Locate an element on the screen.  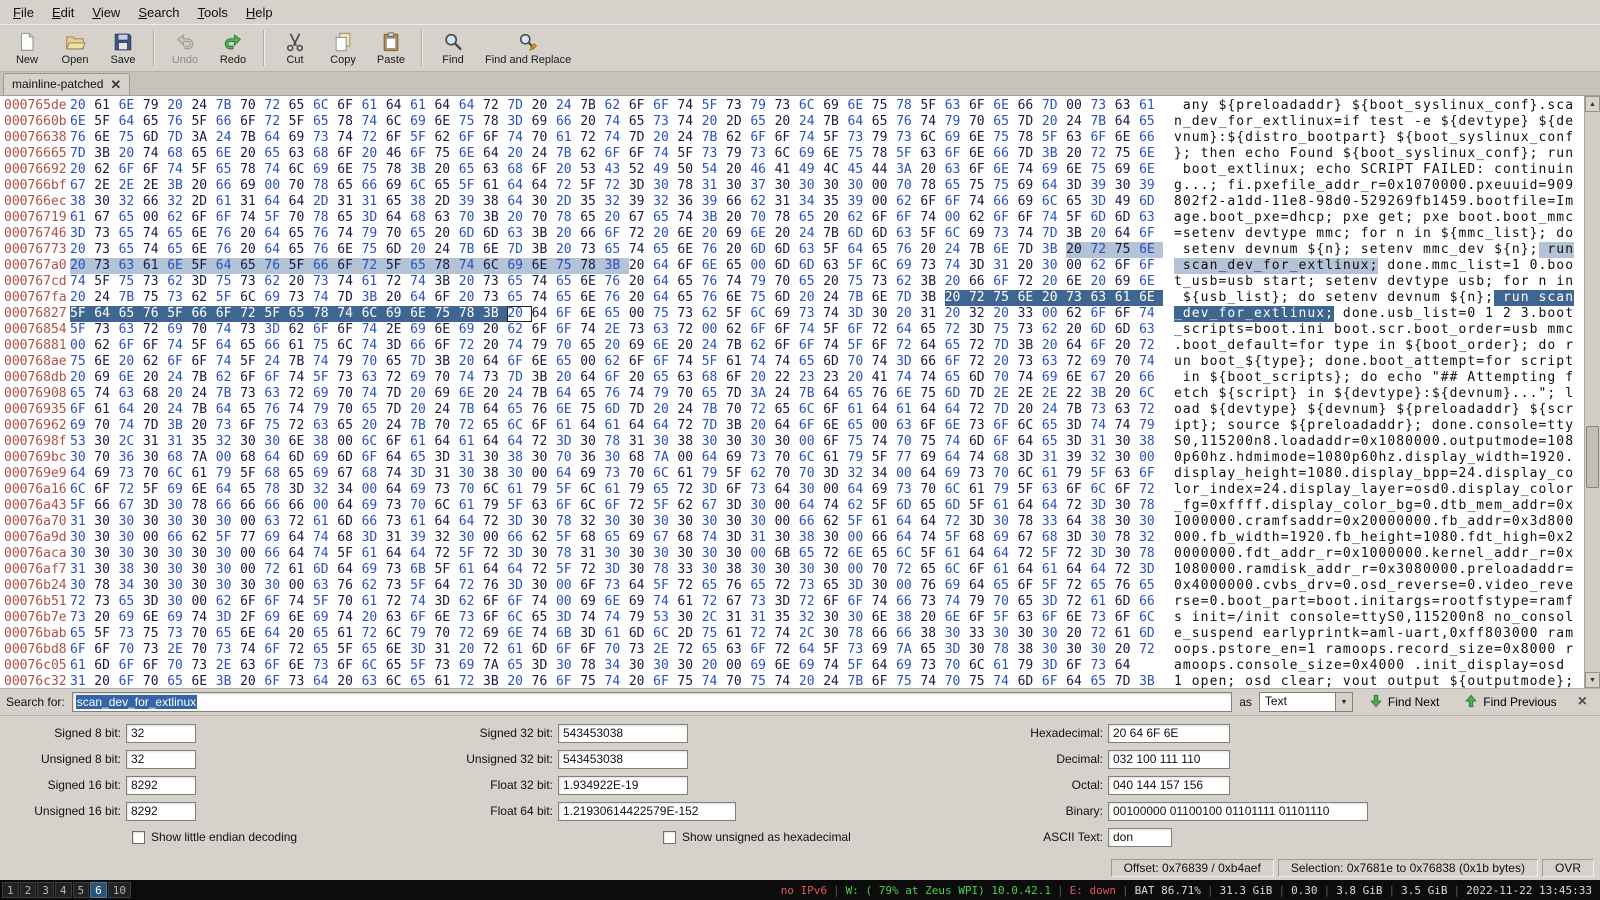
hex-byte: 32 is located at coordinates (446, 538).